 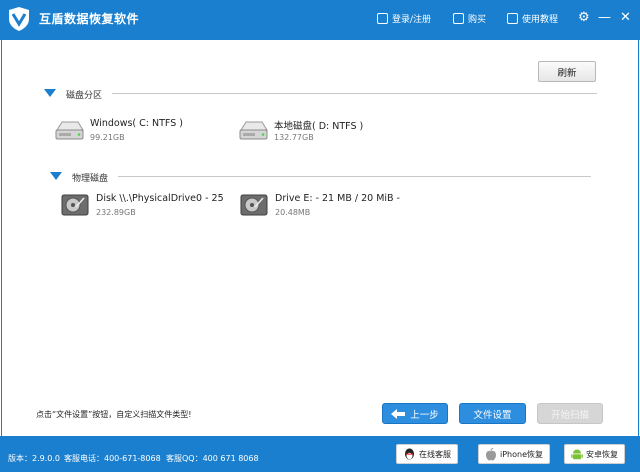 I want to click on refresh-button: 刷新, so click(x=567, y=71).